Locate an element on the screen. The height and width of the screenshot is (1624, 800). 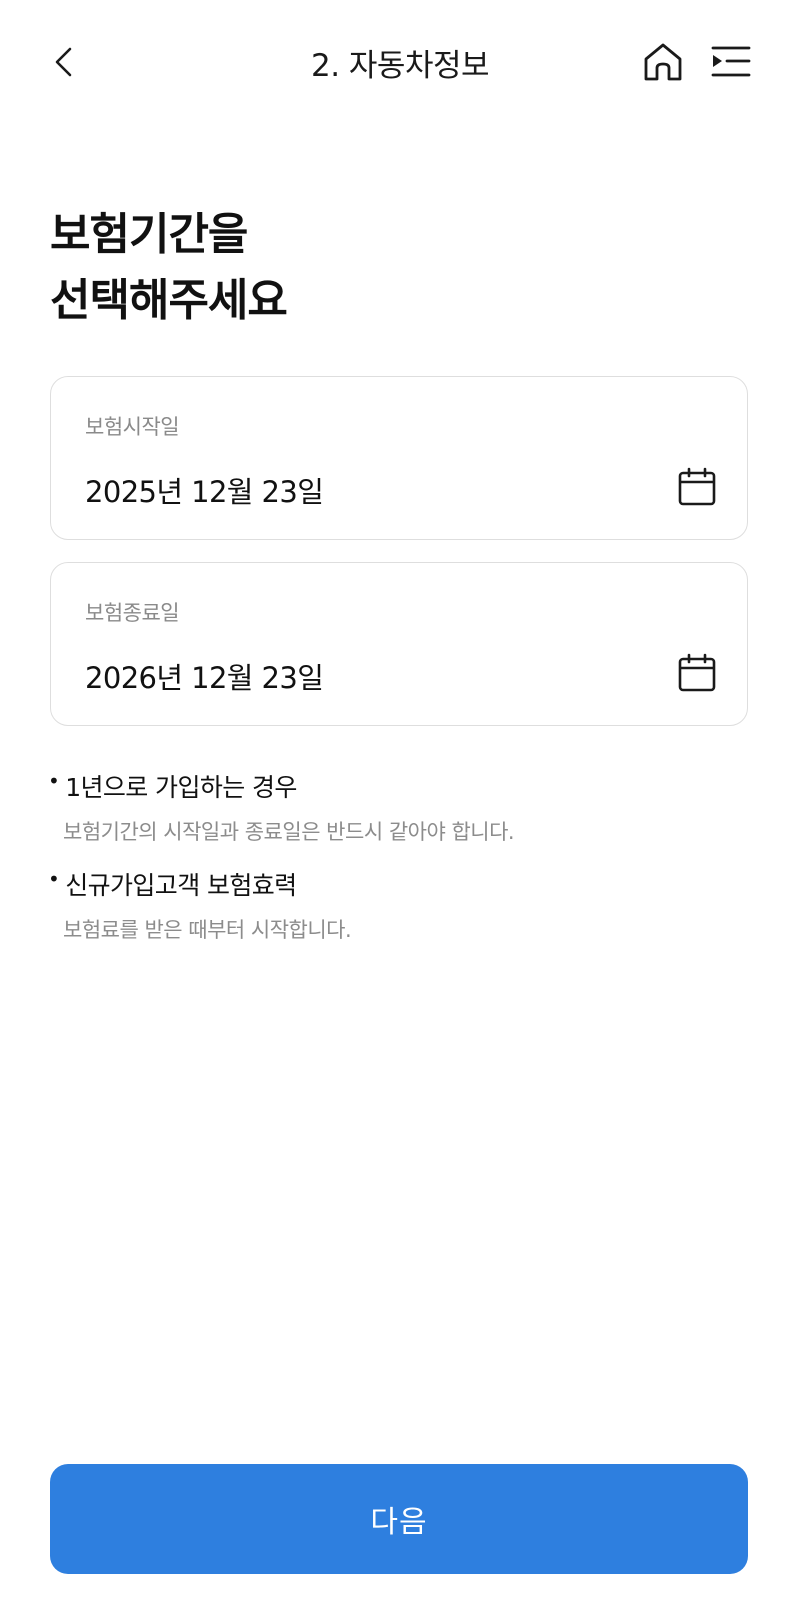
top-bar: 2. 자동차정보 is located at coordinates (400, 62).